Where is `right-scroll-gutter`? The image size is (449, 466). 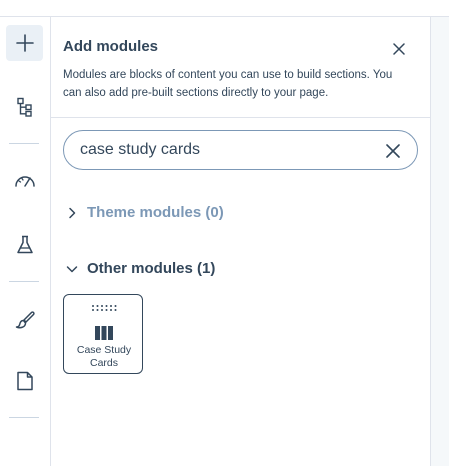
right-scroll-gutter is located at coordinates (439, 241).